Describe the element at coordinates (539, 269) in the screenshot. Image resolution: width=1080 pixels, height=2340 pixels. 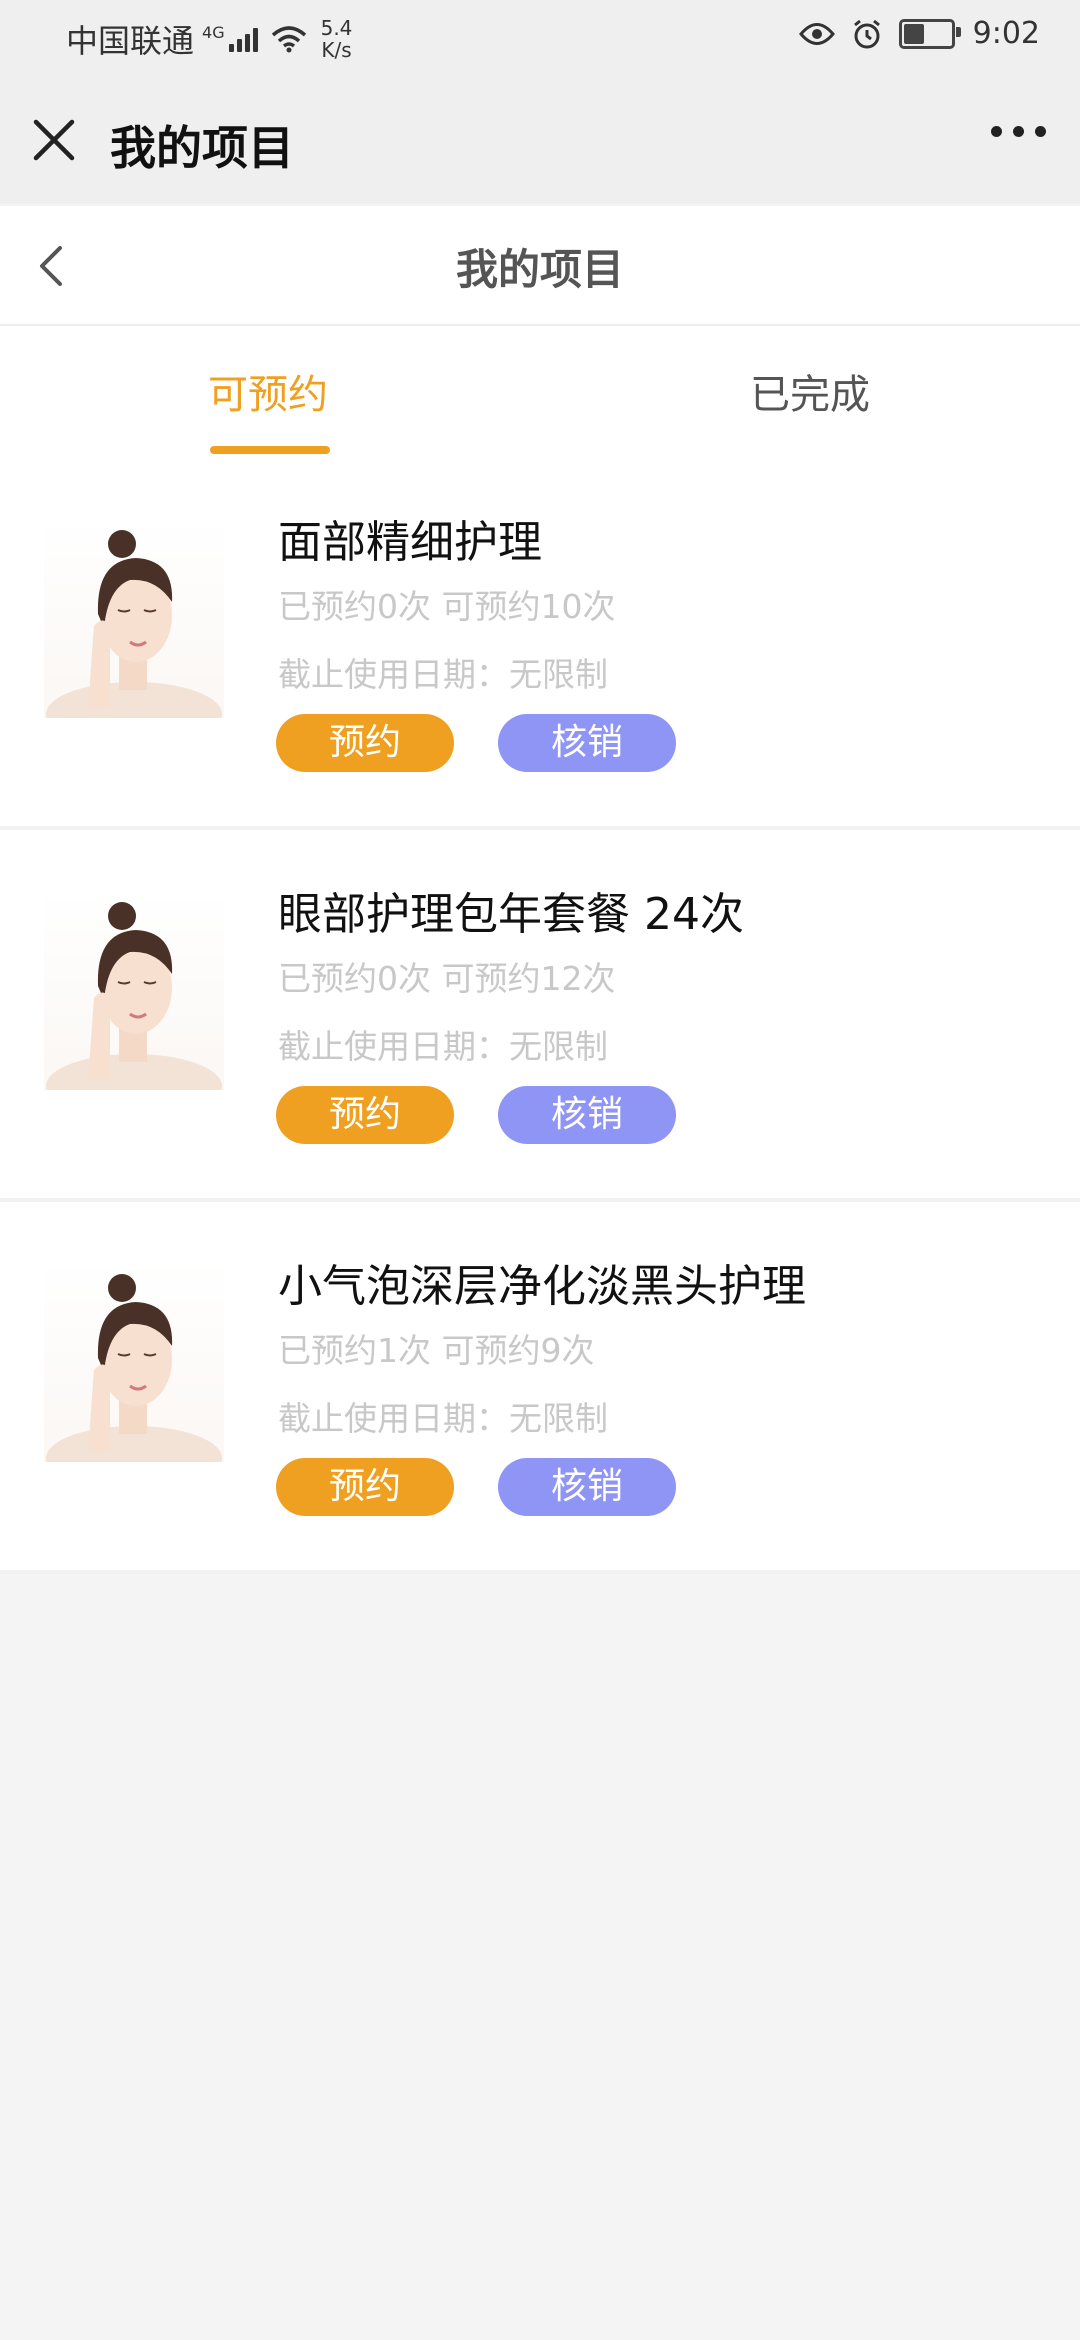
I see `page-title: 我的项目` at that location.